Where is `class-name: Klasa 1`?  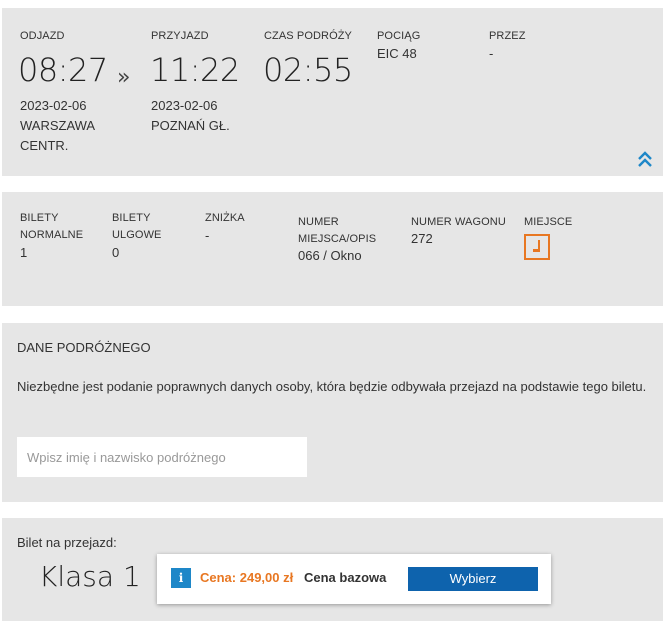
class-name: Klasa 1 is located at coordinates (90, 576).